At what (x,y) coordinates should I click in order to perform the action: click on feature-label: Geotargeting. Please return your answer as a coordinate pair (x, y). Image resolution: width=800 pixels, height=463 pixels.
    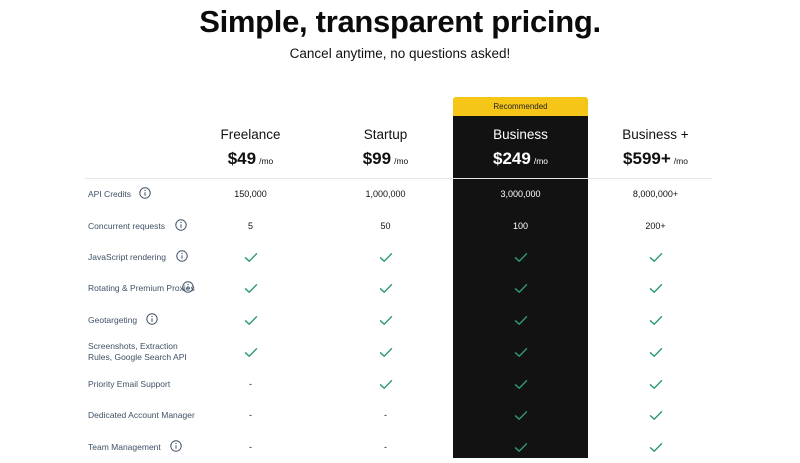
    Looking at the image, I should click on (113, 319).